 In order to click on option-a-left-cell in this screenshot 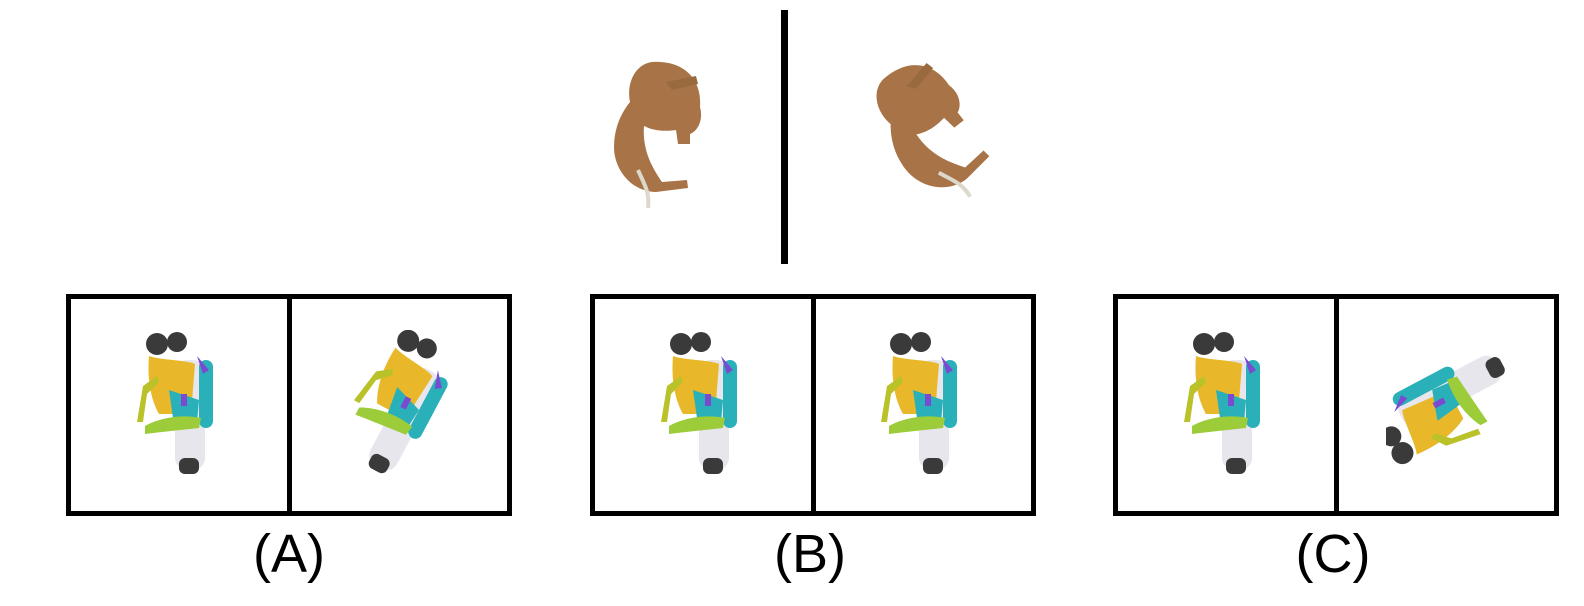, I will do `click(179, 405)`.